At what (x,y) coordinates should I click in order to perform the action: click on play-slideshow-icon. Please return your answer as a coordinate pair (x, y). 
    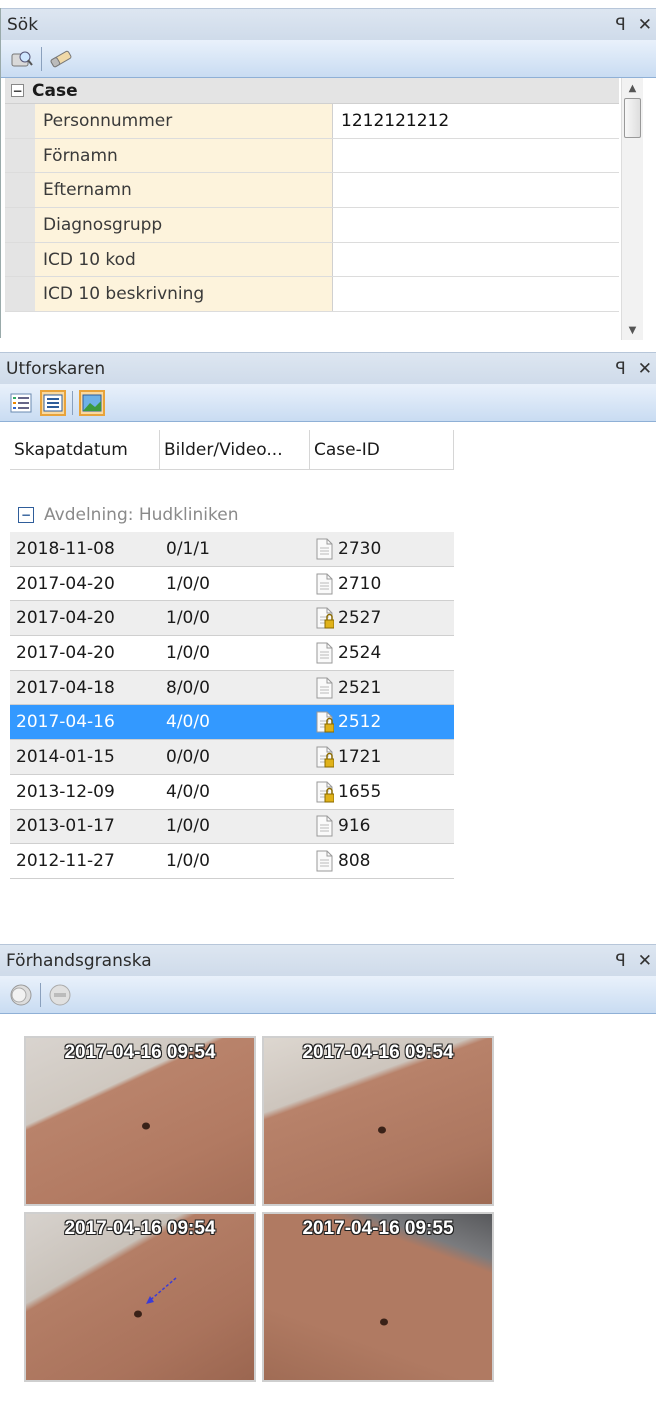
    Looking at the image, I should click on (21, 995).